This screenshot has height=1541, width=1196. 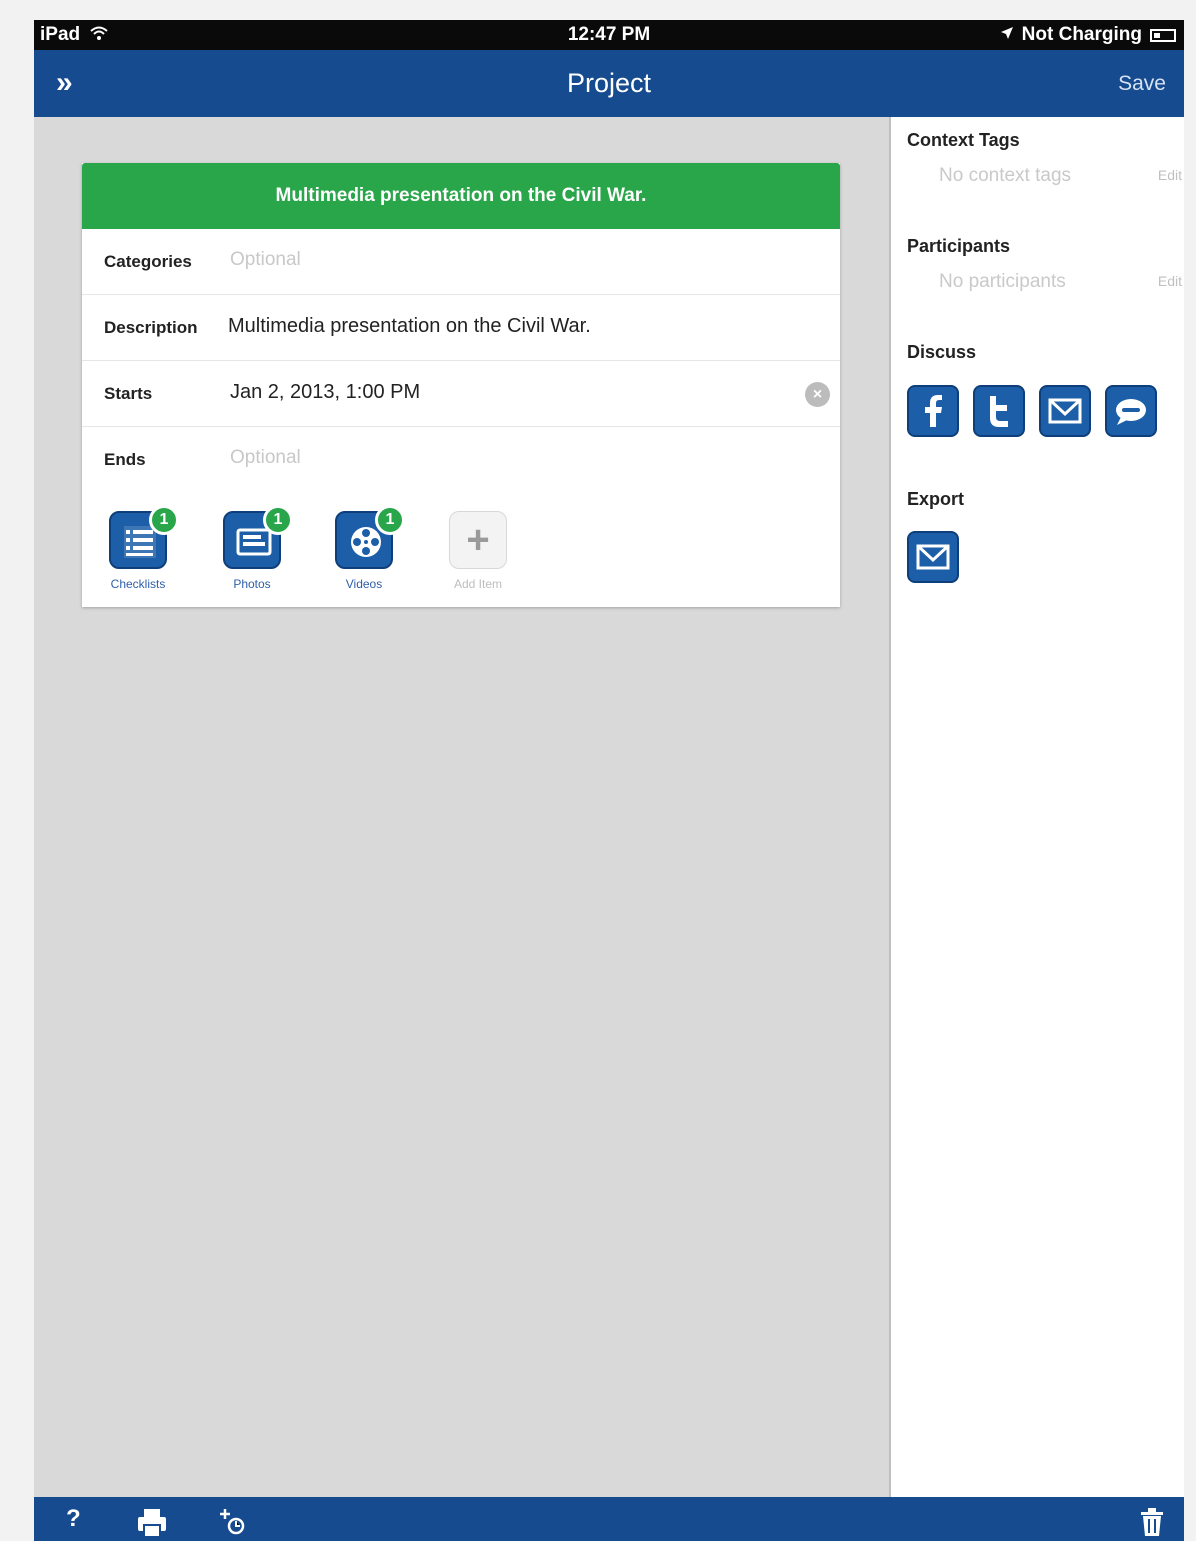 I want to click on location-arrow-icon, so click(x=1007, y=35).